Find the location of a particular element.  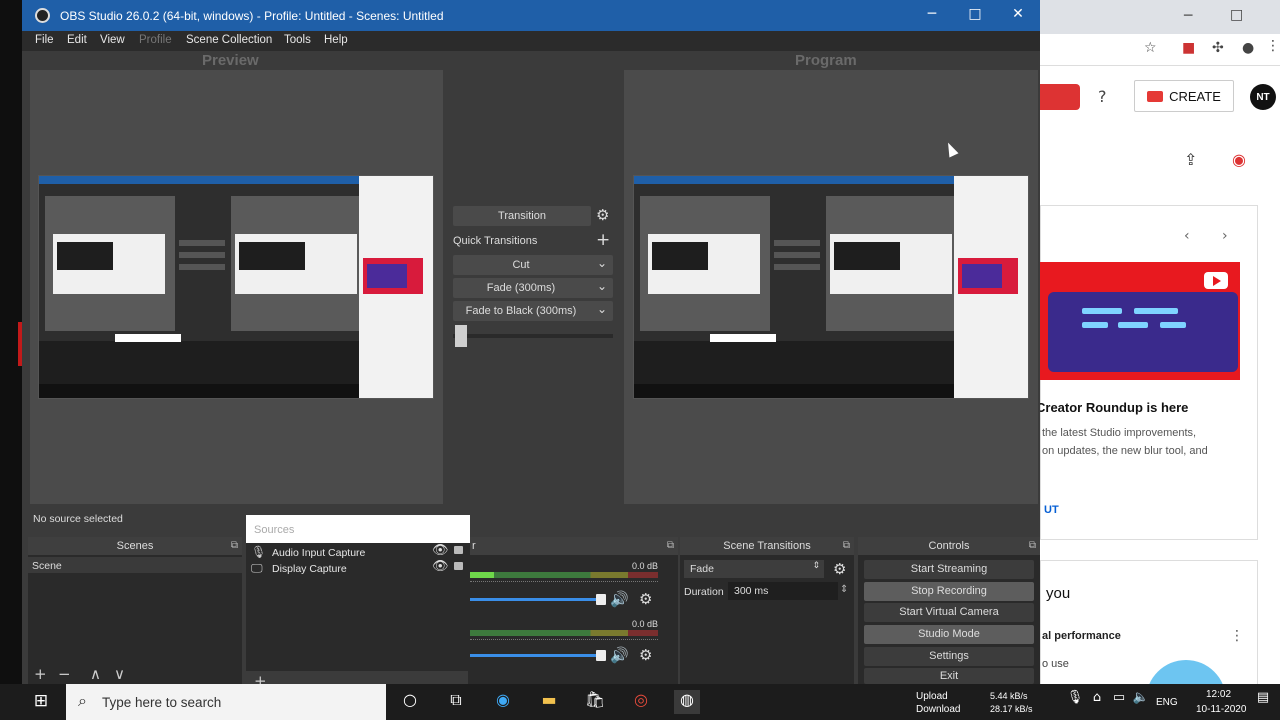

obs-logo-icon is located at coordinates (42, 15).